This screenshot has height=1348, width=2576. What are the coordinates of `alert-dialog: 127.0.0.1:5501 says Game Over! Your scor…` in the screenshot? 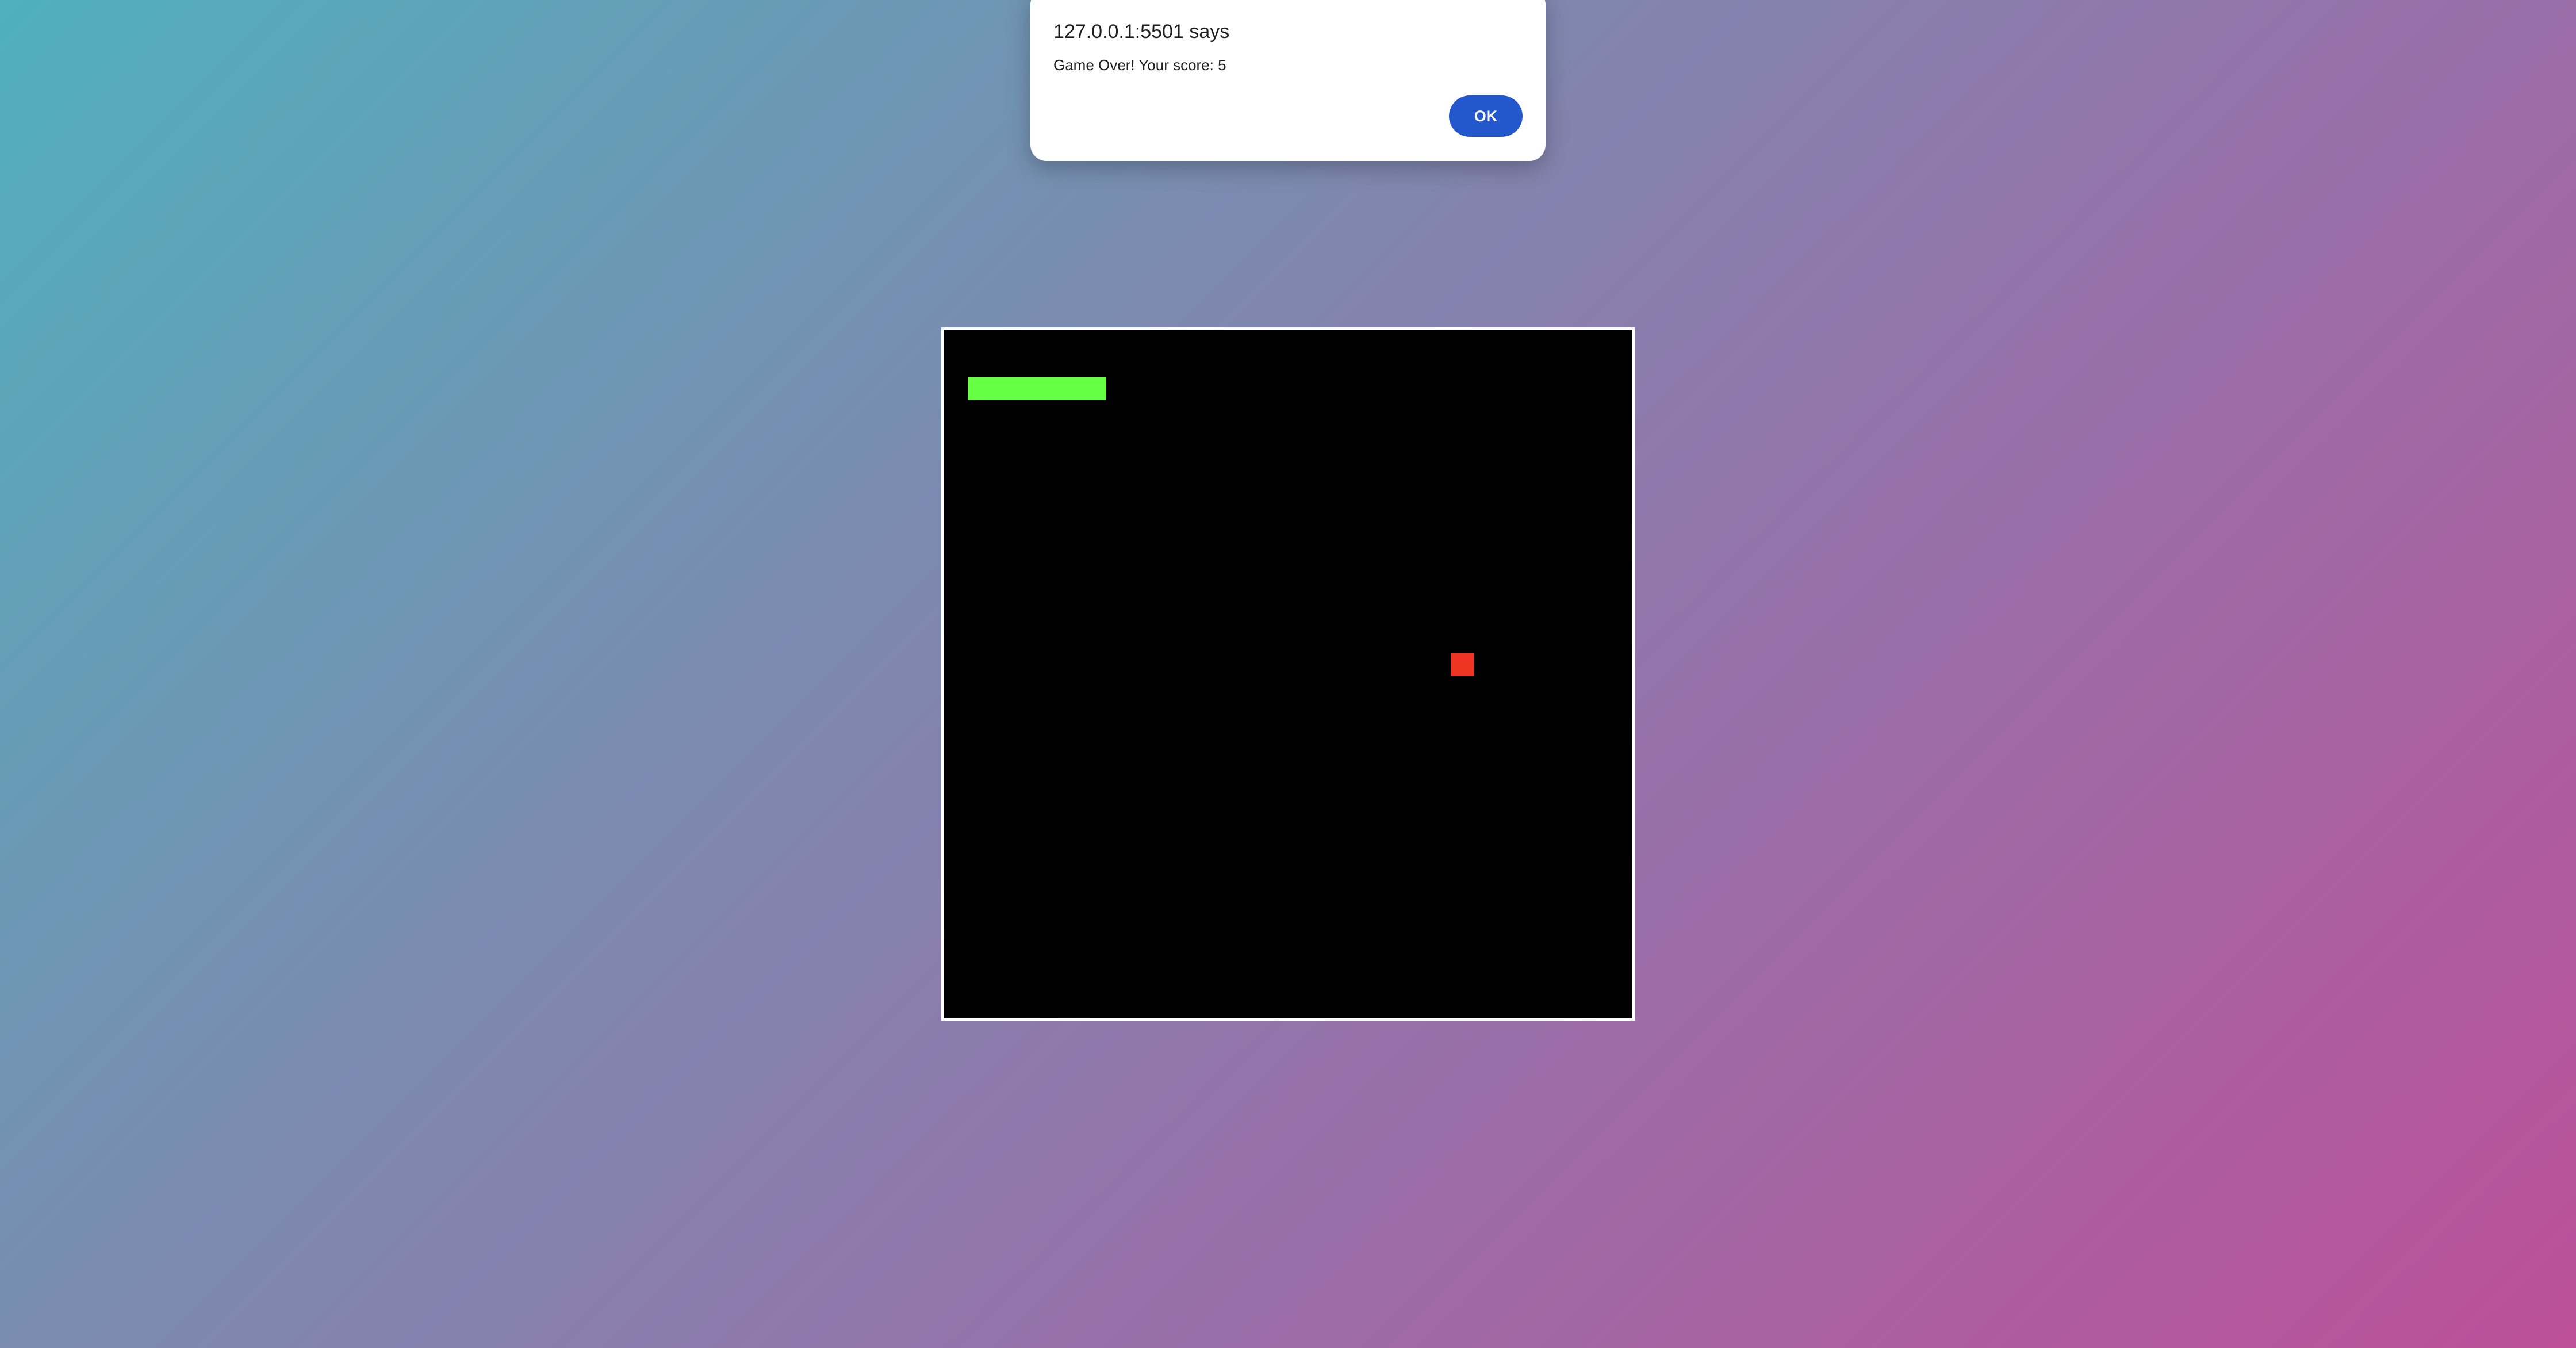 It's located at (1288, 80).